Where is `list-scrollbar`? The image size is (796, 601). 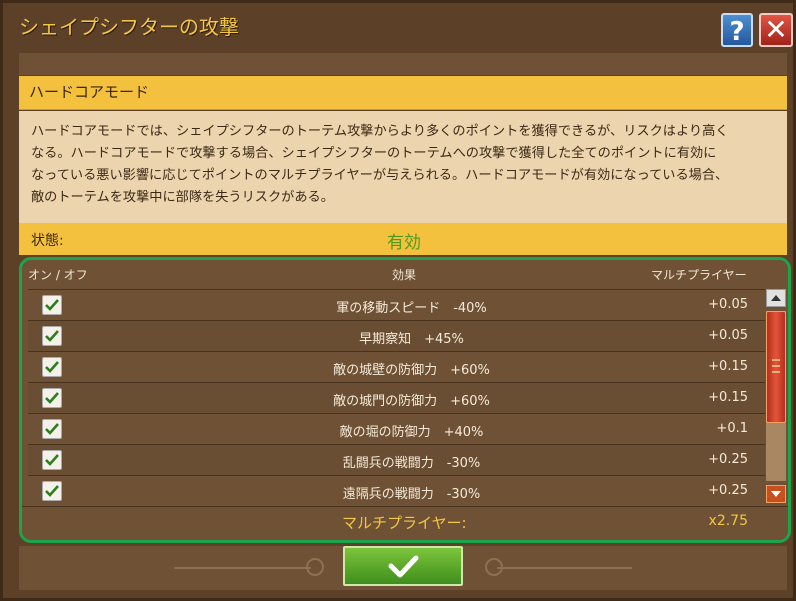 list-scrollbar is located at coordinates (777, 397).